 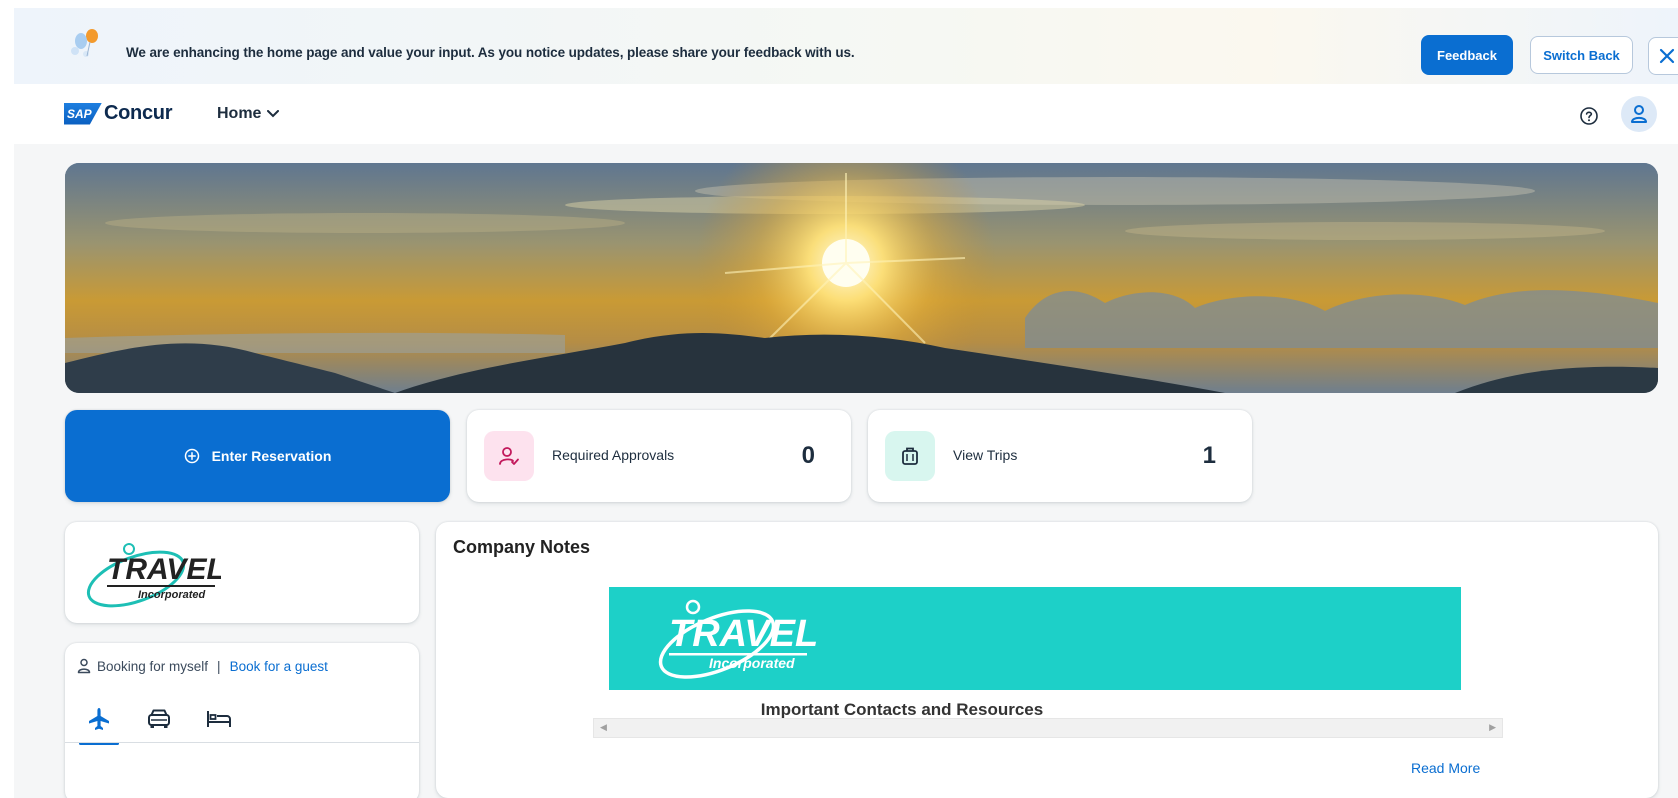 I want to click on tab-car, so click(x=159, y=719).